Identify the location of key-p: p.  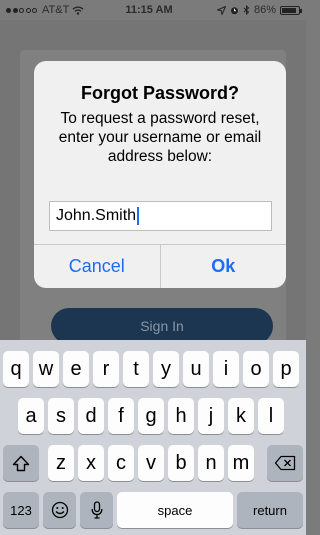
(286, 369).